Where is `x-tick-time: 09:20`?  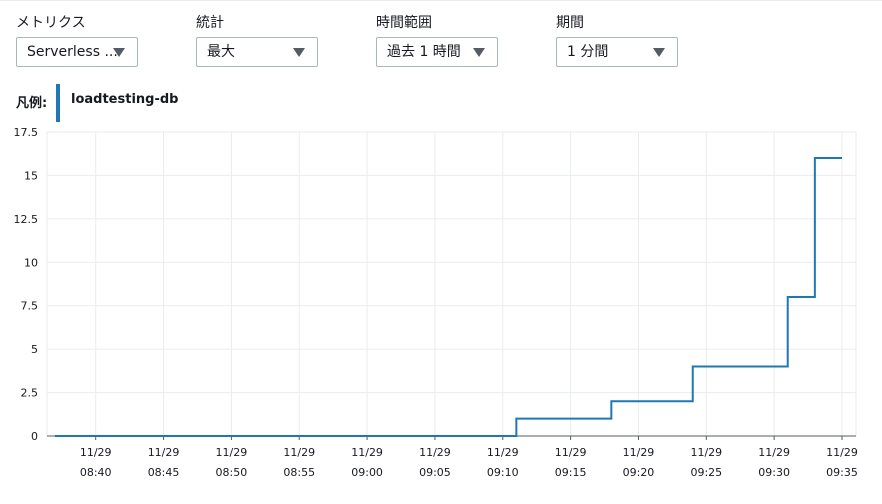 x-tick-time: 09:20 is located at coordinates (639, 472).